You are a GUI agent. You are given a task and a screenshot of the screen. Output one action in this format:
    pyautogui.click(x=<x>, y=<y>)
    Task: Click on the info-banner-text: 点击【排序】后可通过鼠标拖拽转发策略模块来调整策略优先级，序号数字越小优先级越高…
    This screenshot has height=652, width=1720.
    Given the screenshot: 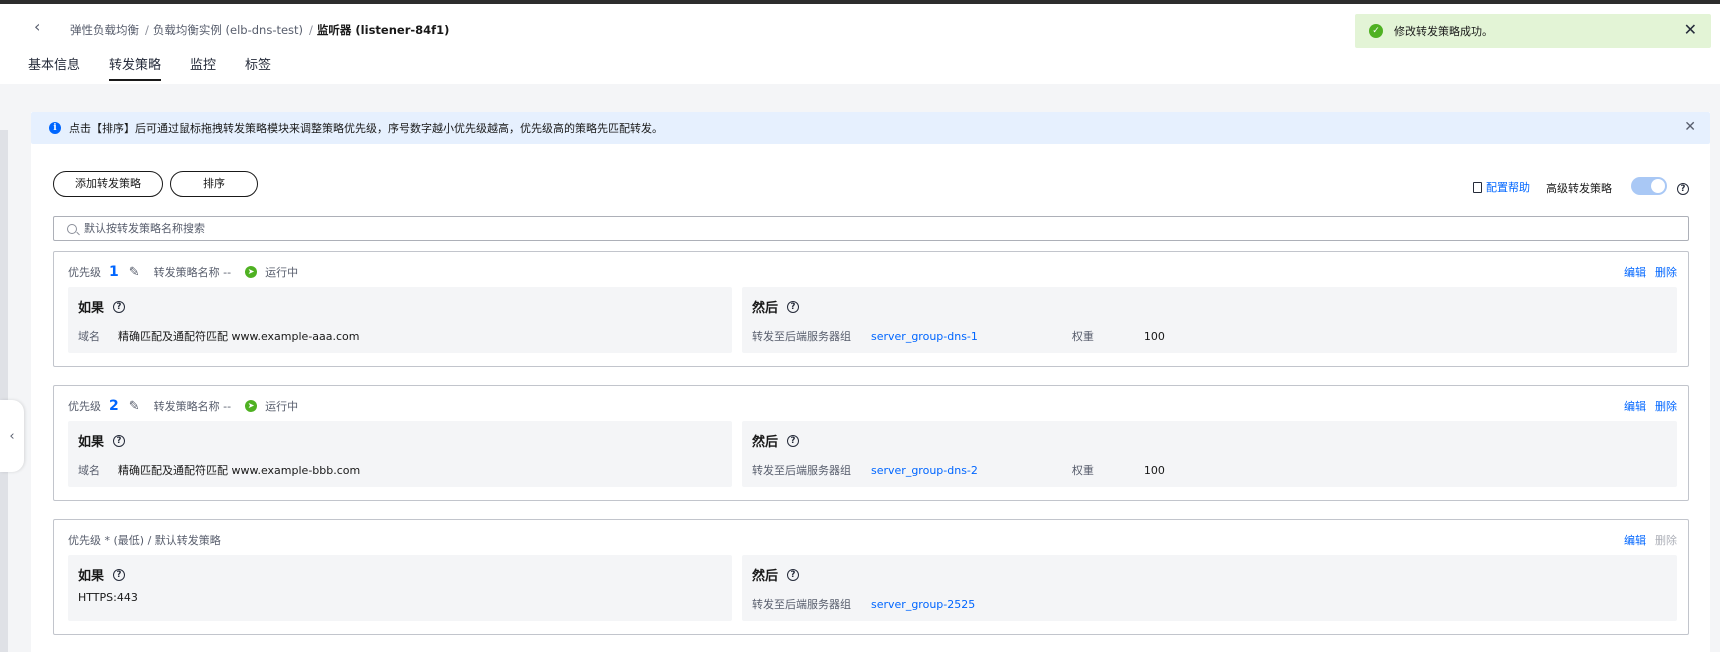 What is the action you would take?
    pyautogui.click(x=366, y=128)
    